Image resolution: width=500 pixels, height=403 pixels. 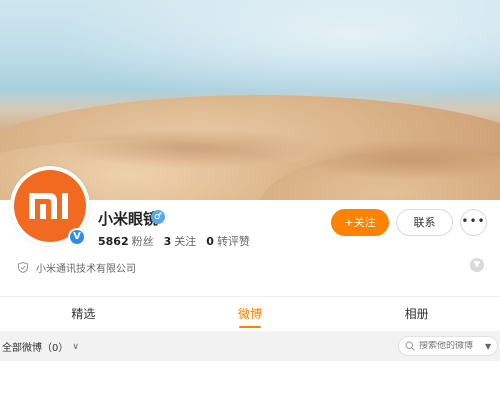 What do you see at coordinates (410, 346) in the screenshot?
I see `search-icon` at bounding box center [410, 346].